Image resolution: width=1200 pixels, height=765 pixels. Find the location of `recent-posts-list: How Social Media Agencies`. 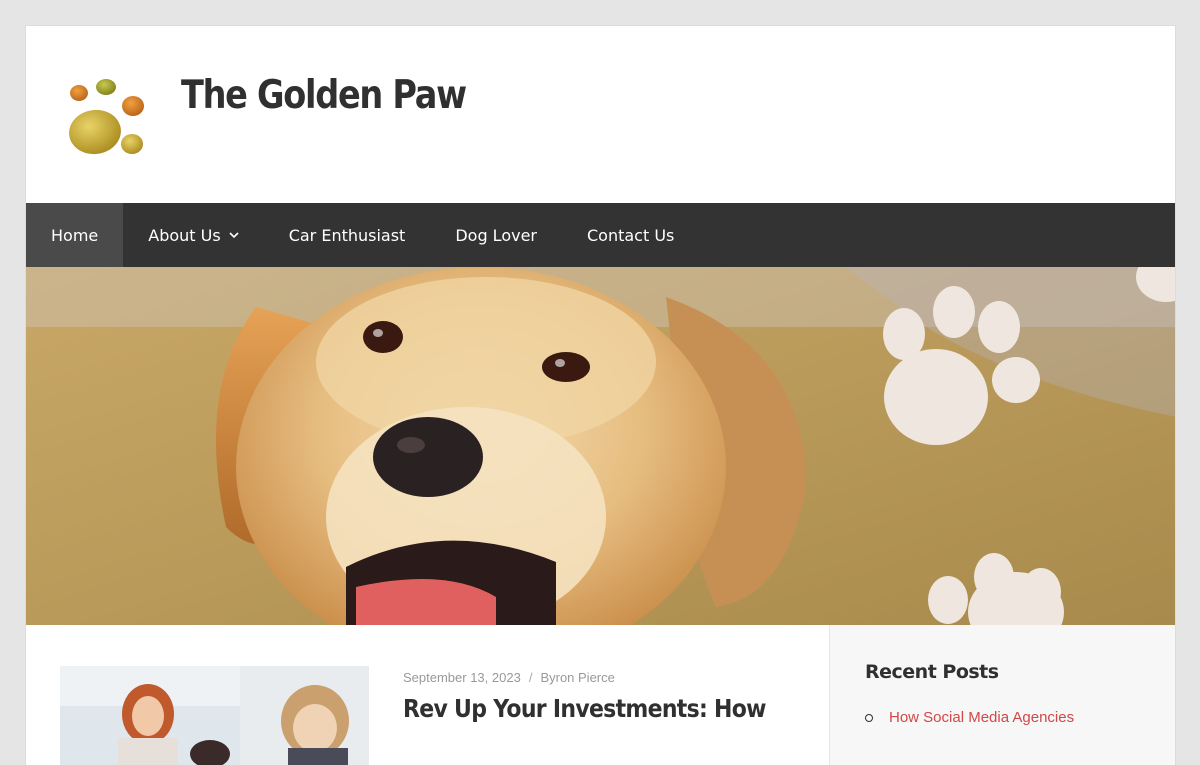

recent-posts-list: How Social Media Agencies is located at coordinates (969, 717).